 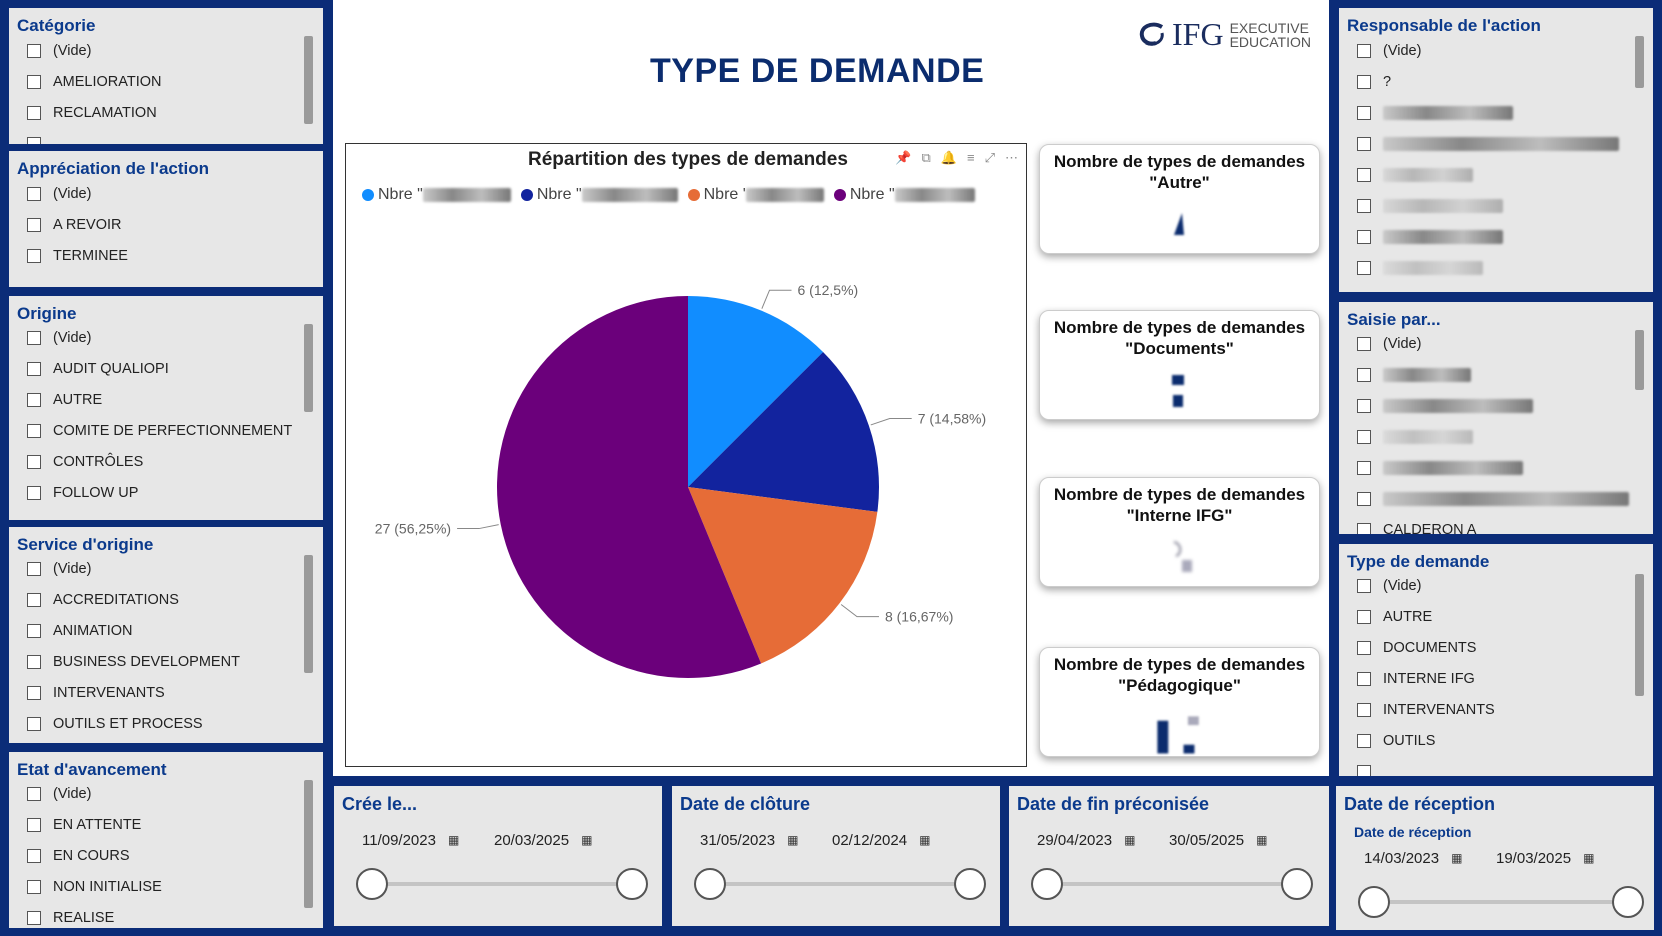 I want to click on slicer-item: FOLLOW UP, so click(x=82, y=493).